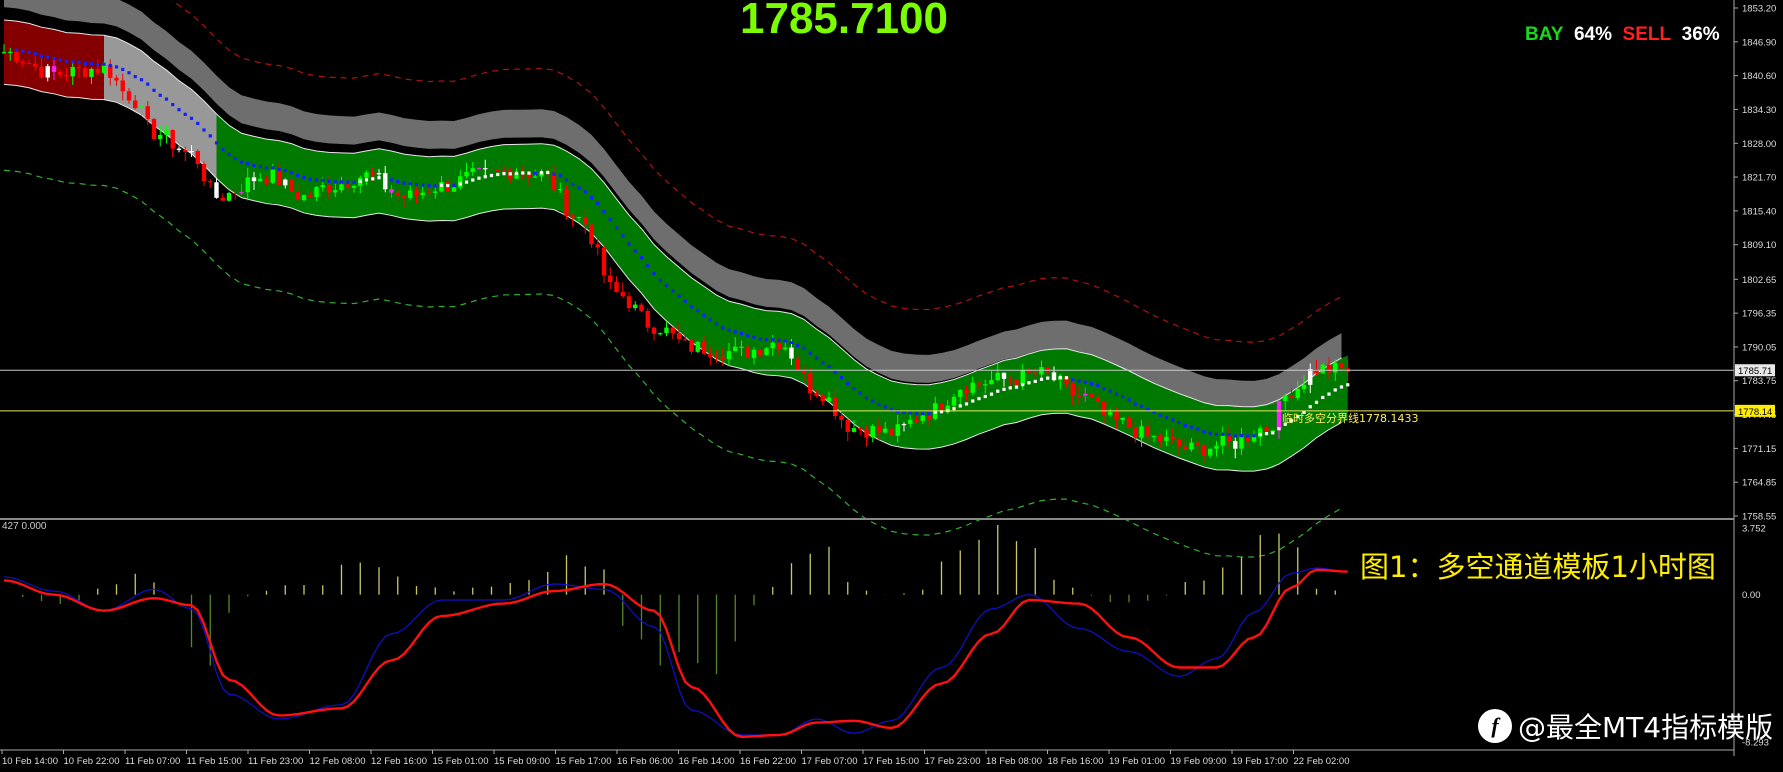  What do you see at coordinates (399, 761) in the screenshot?
I see `time-tick-label: 12 Feb 16:00` at bounding box center [399, 761].